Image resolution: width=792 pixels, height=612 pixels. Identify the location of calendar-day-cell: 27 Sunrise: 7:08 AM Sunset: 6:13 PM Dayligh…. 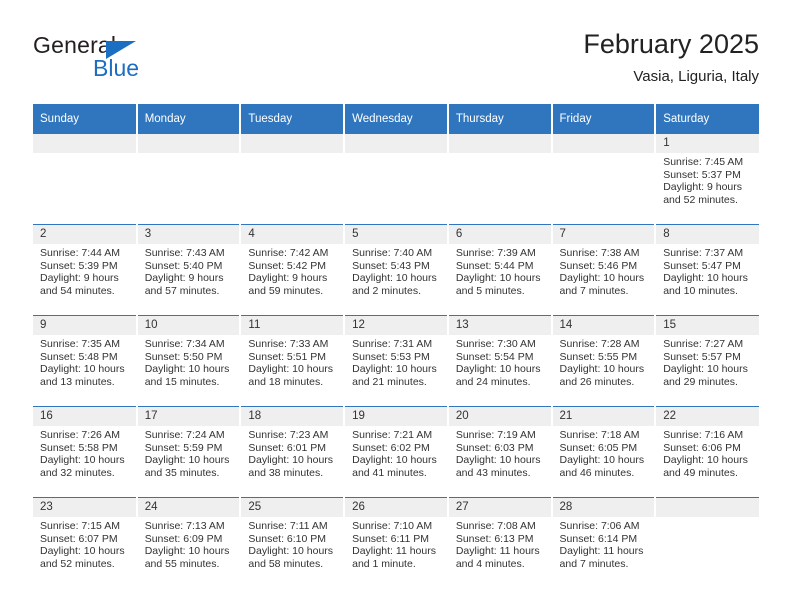
(500, 542).